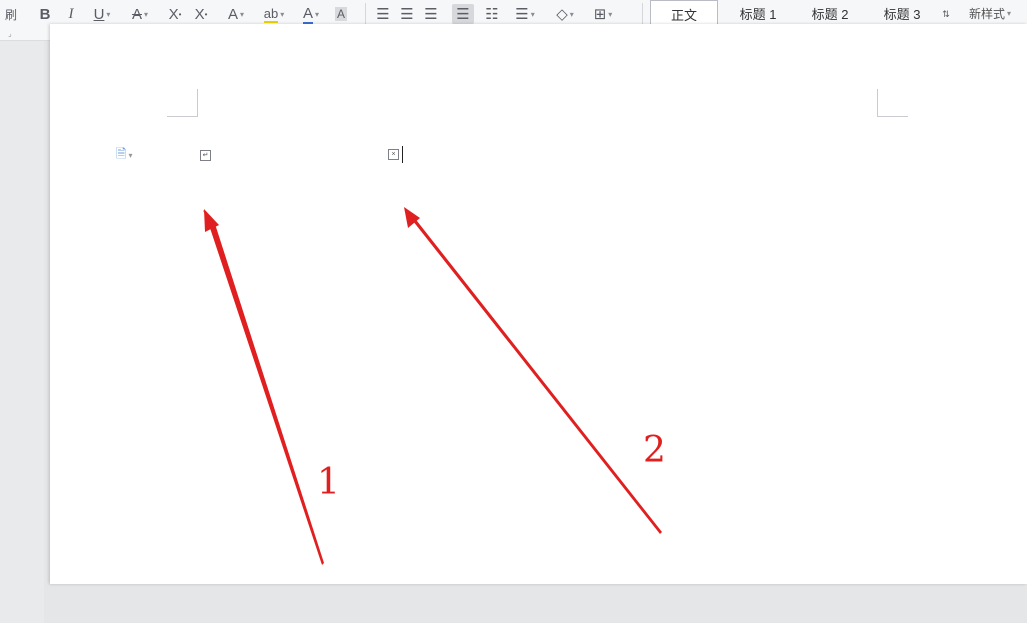 The height and width of the screenshot is (623, 1027). Describe the element at coordinates (533, 371) in the screenshot. I see `arrow-2-shaft` at that location.